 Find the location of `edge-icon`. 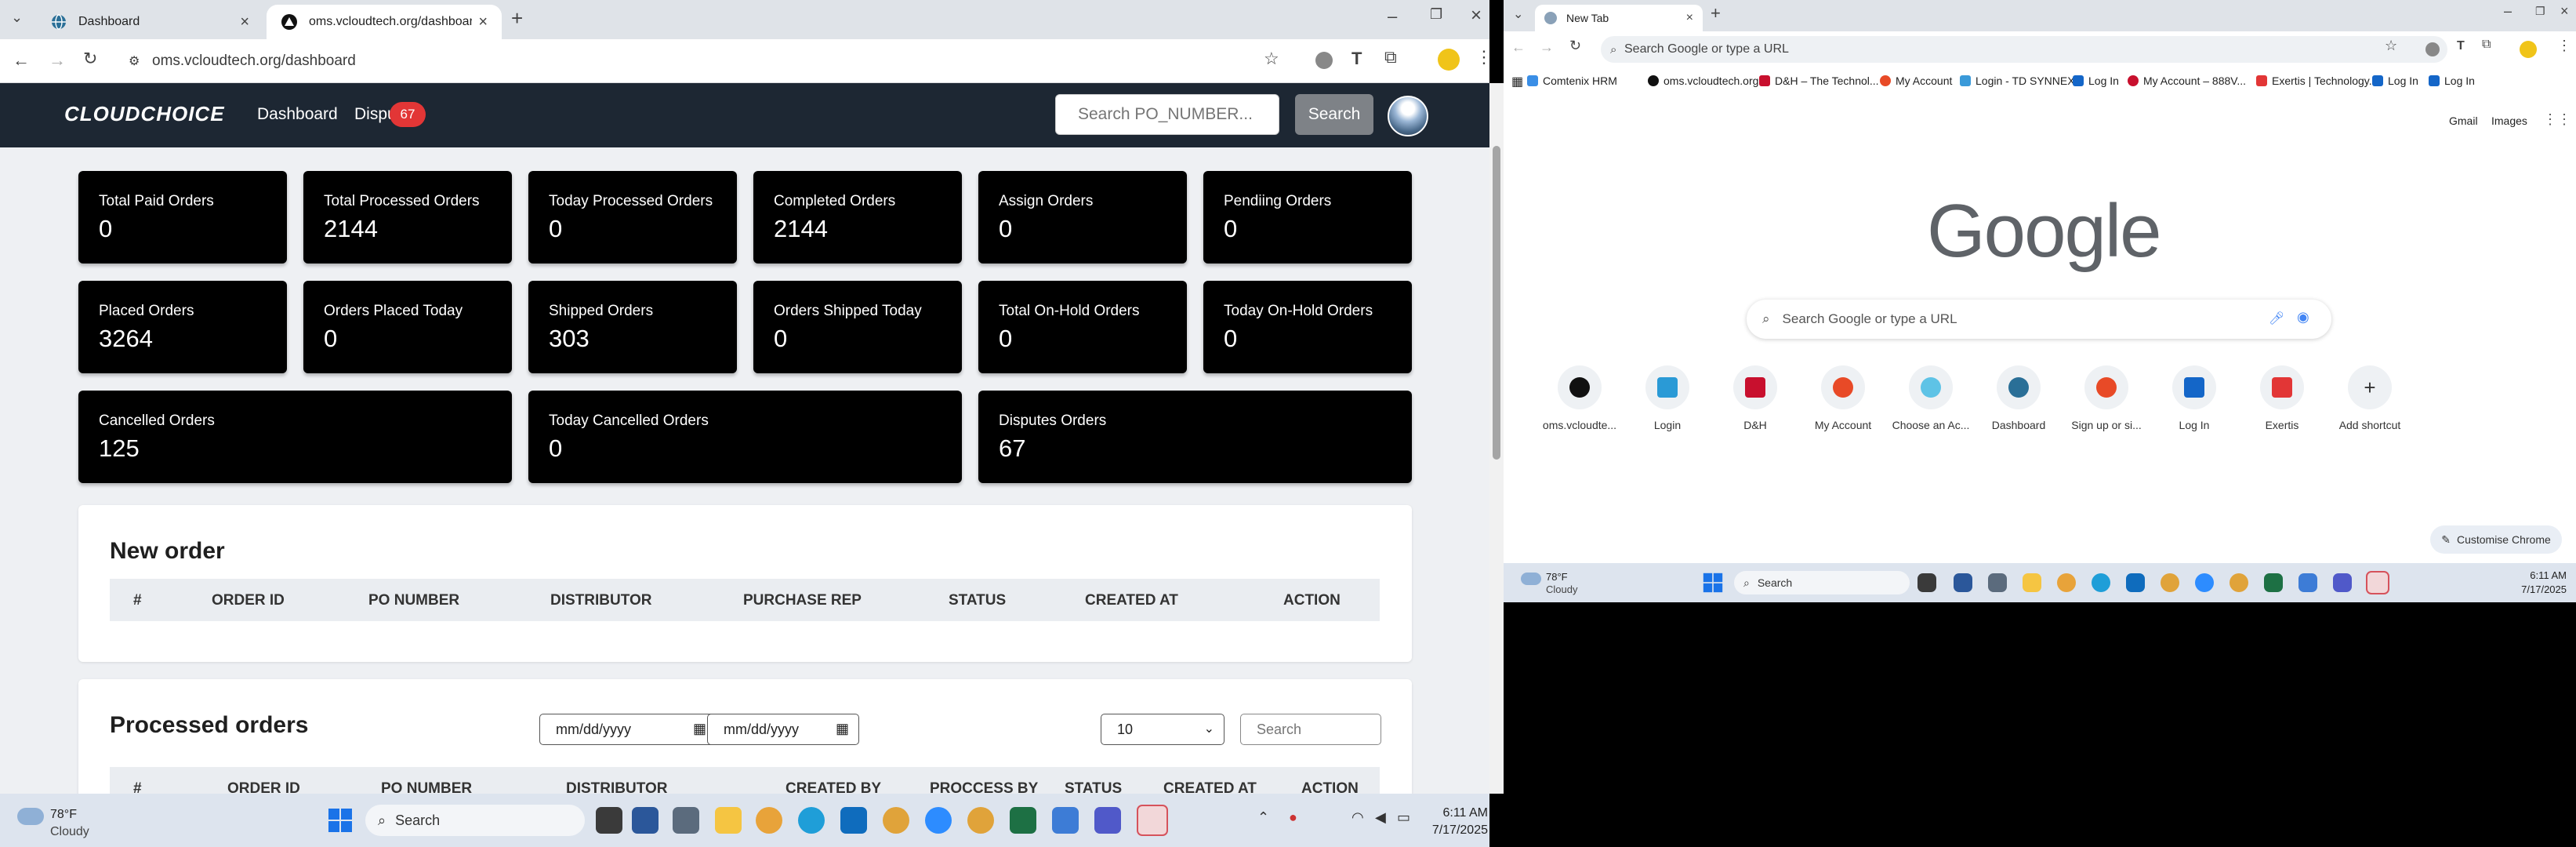

edge-icon is located at coordinates (811, 820).